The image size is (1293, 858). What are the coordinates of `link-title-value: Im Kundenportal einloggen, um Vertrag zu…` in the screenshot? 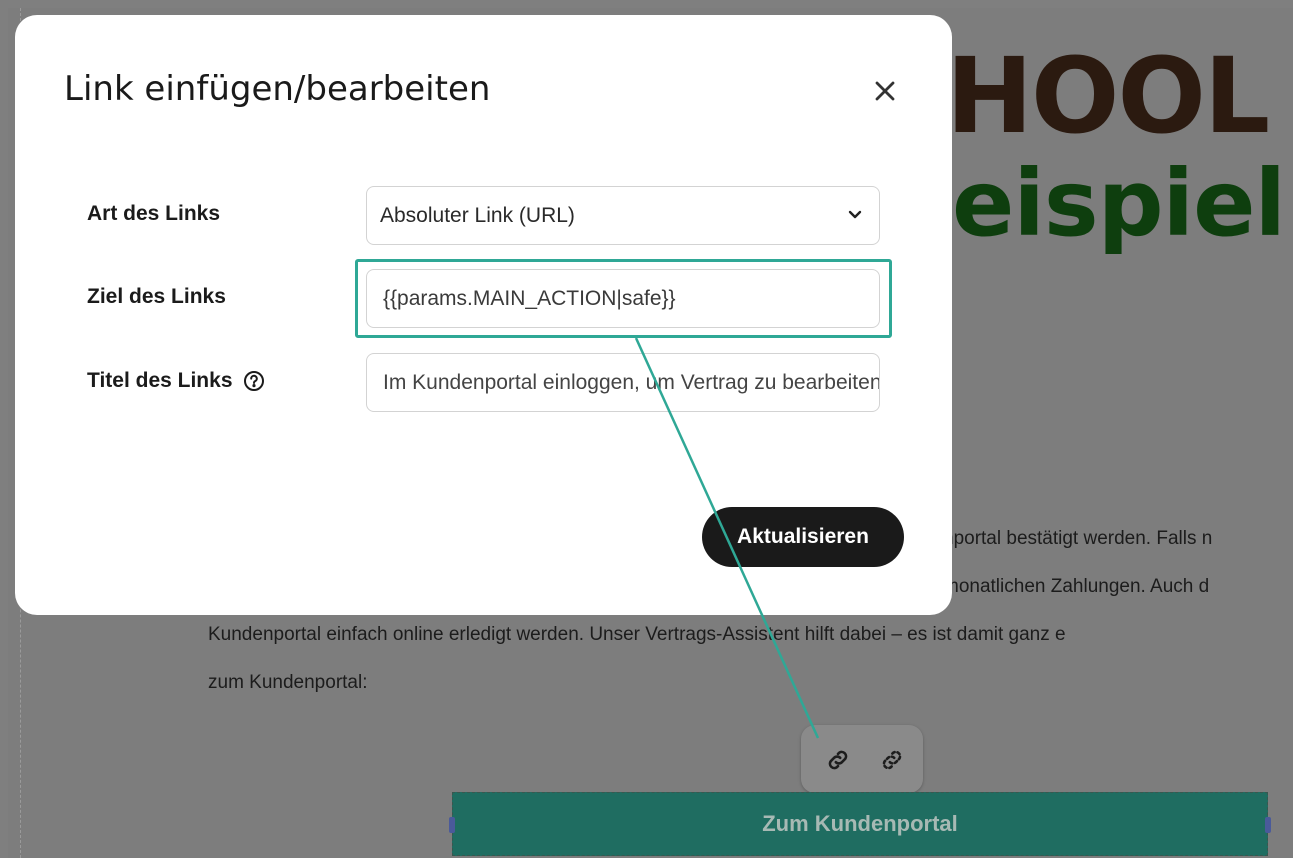 It's located at (631, 382).